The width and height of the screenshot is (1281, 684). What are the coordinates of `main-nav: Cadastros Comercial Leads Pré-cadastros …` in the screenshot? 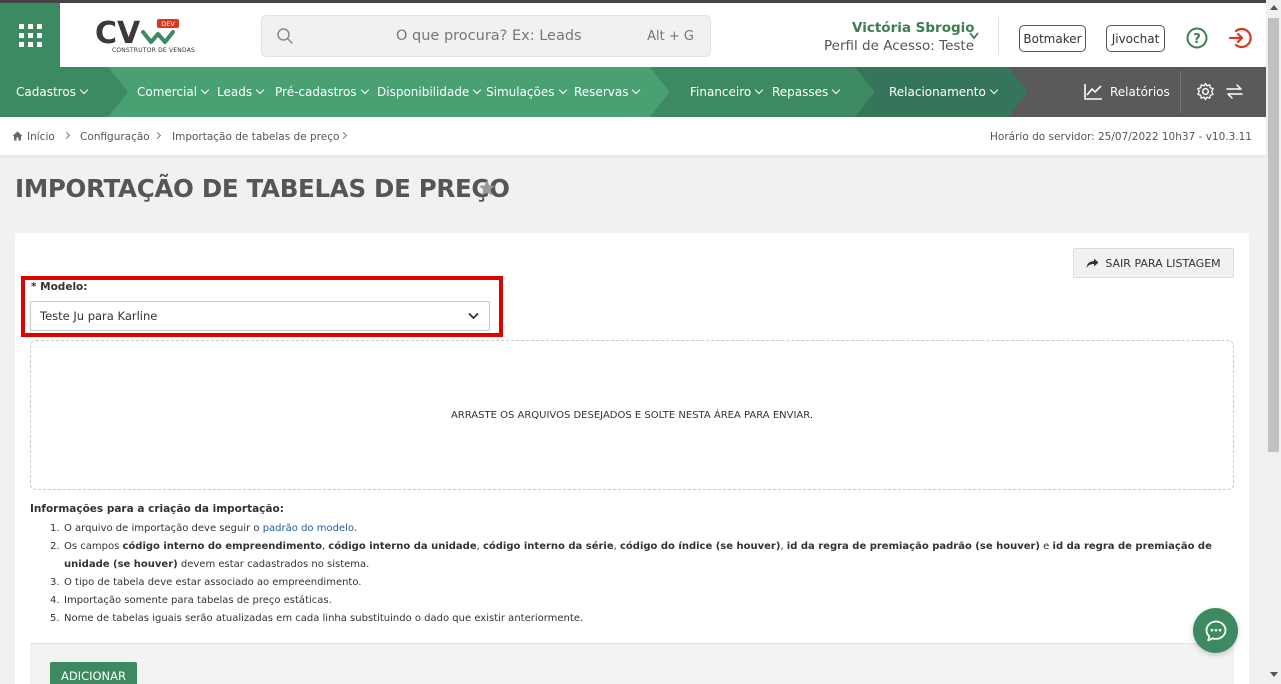 It's located at (633, 92).